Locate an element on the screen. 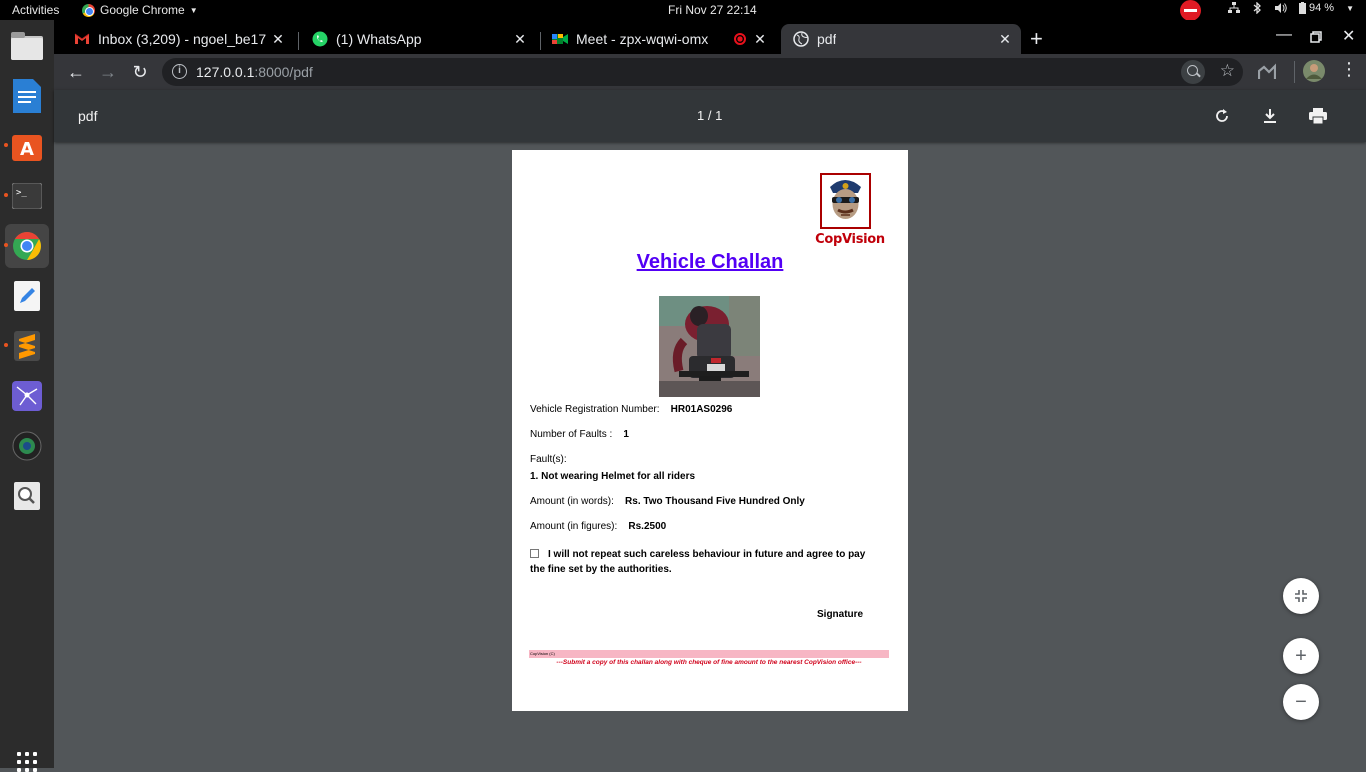 The image size is (1366, 772). toolbar-divider is located at coordinates (1294, 72).